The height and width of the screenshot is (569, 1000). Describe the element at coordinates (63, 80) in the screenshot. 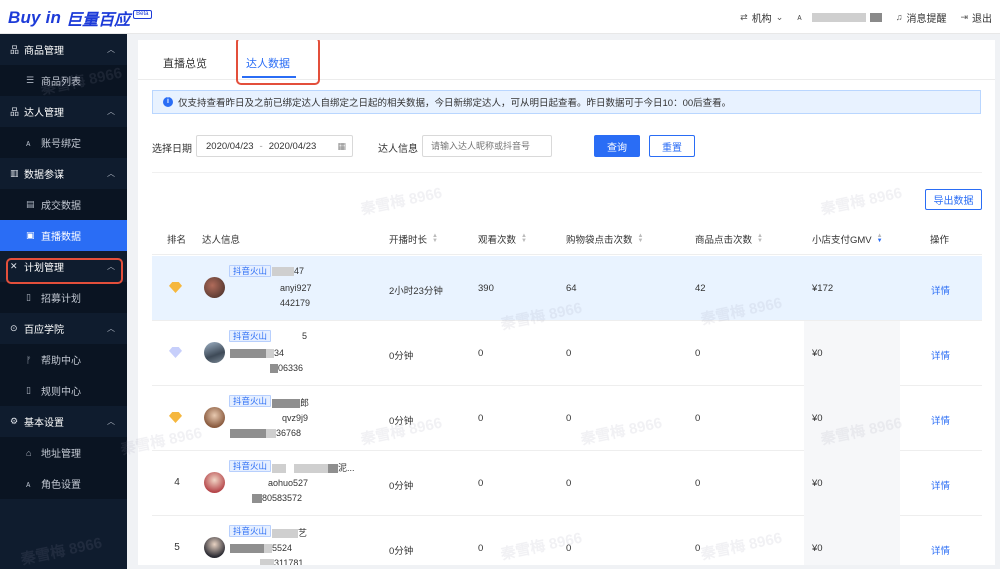

I see `sidebar-item-product-list: ☰ 商品列表` at that location.